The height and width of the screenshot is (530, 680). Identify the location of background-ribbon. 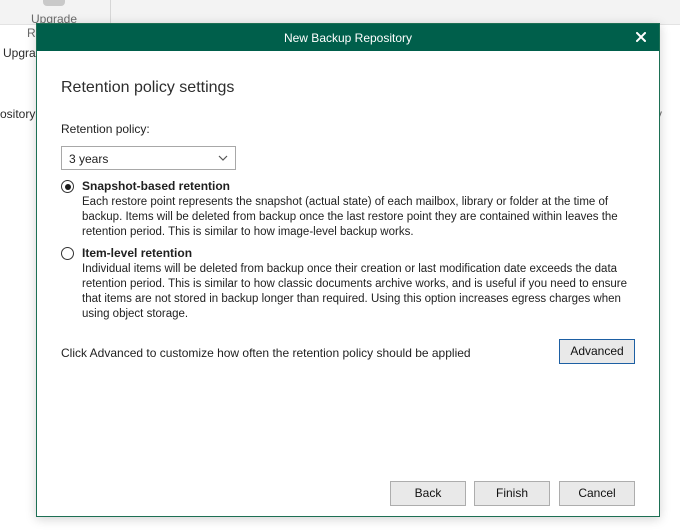
(340, 12).